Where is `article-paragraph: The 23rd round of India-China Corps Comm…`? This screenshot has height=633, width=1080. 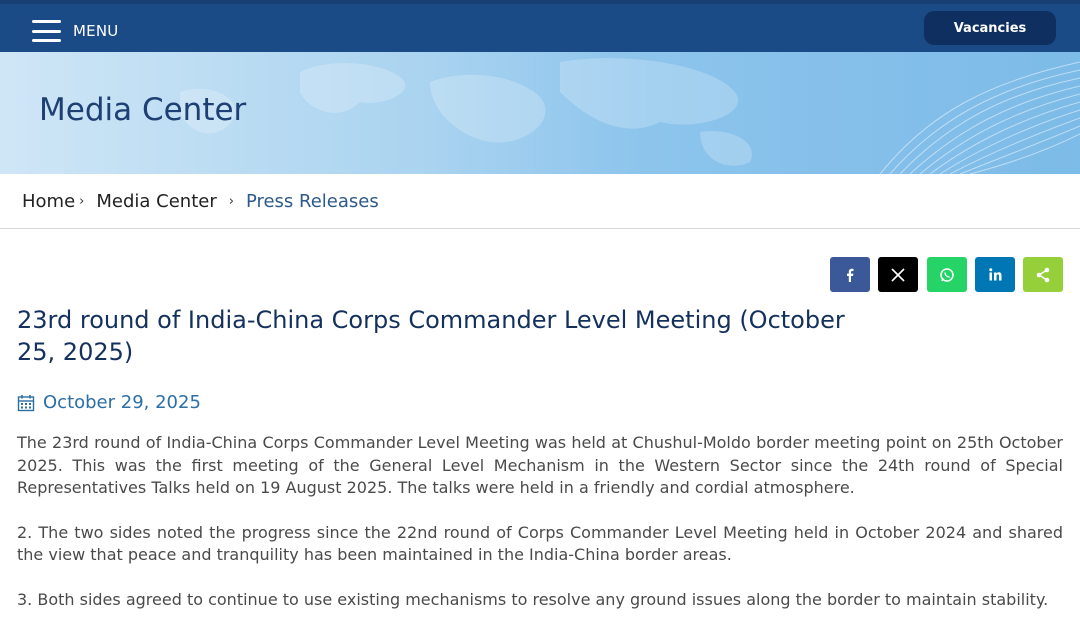
article-paragraph: The 23rd round of India-China Corps Comm… is located at coordinates (540, 465).